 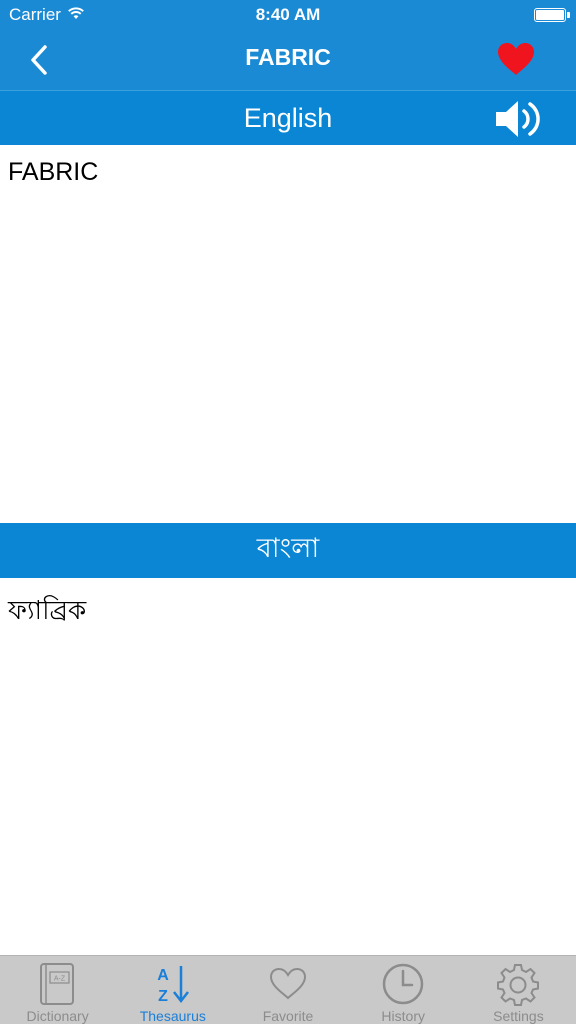 I want to click on english-header-label: English, so click(x=288, y=117).